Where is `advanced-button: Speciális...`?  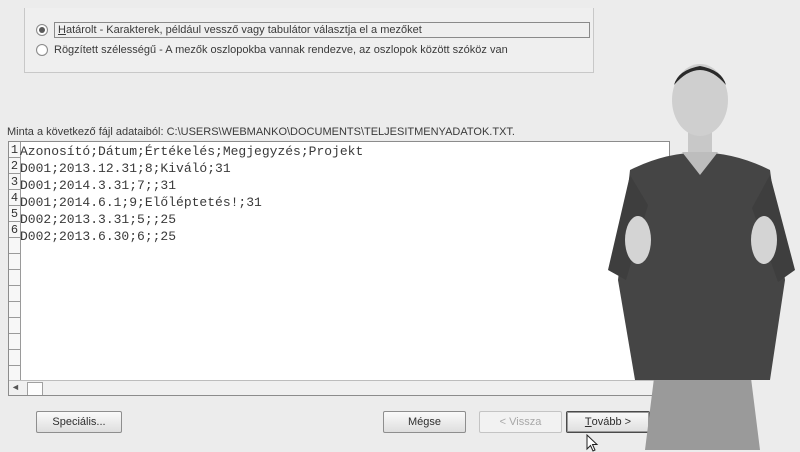 advanced-button: Speciális... is located at coordinates (79, 422).